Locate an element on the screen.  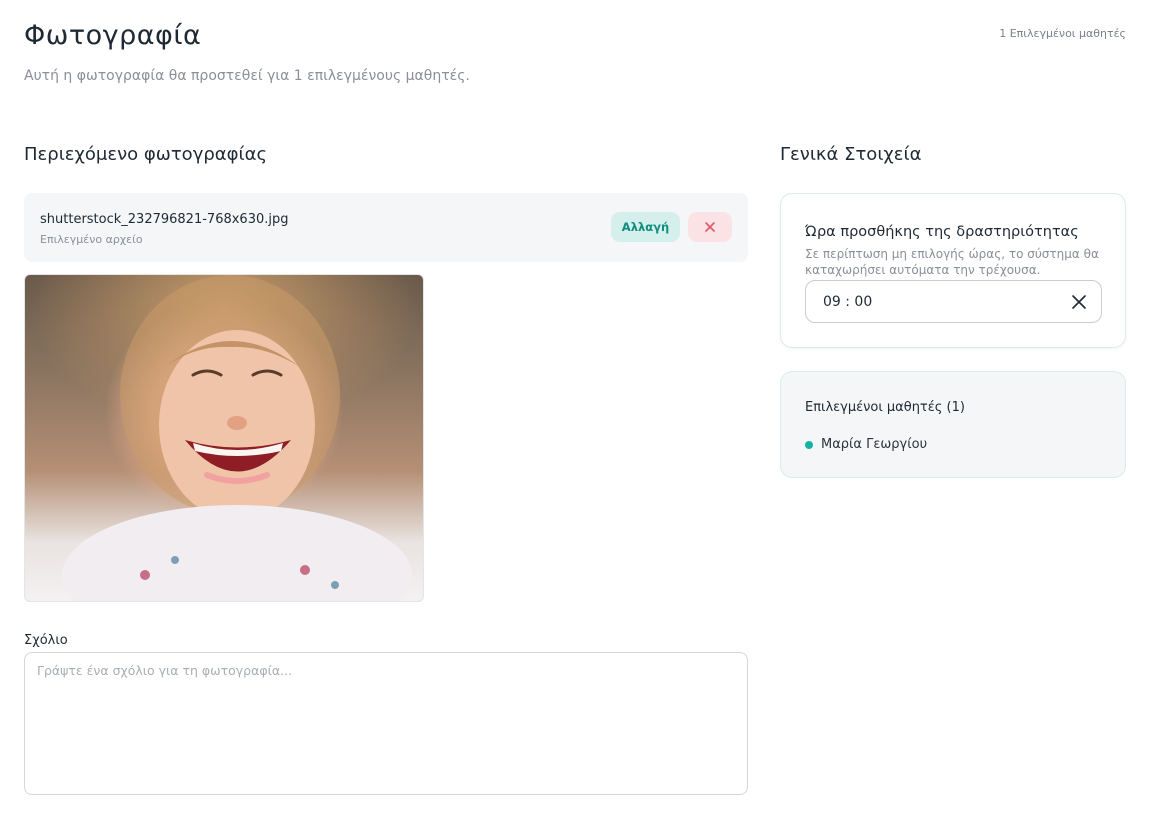
activity-time-value: 09 : 00 is located at coordinates (848, 302).